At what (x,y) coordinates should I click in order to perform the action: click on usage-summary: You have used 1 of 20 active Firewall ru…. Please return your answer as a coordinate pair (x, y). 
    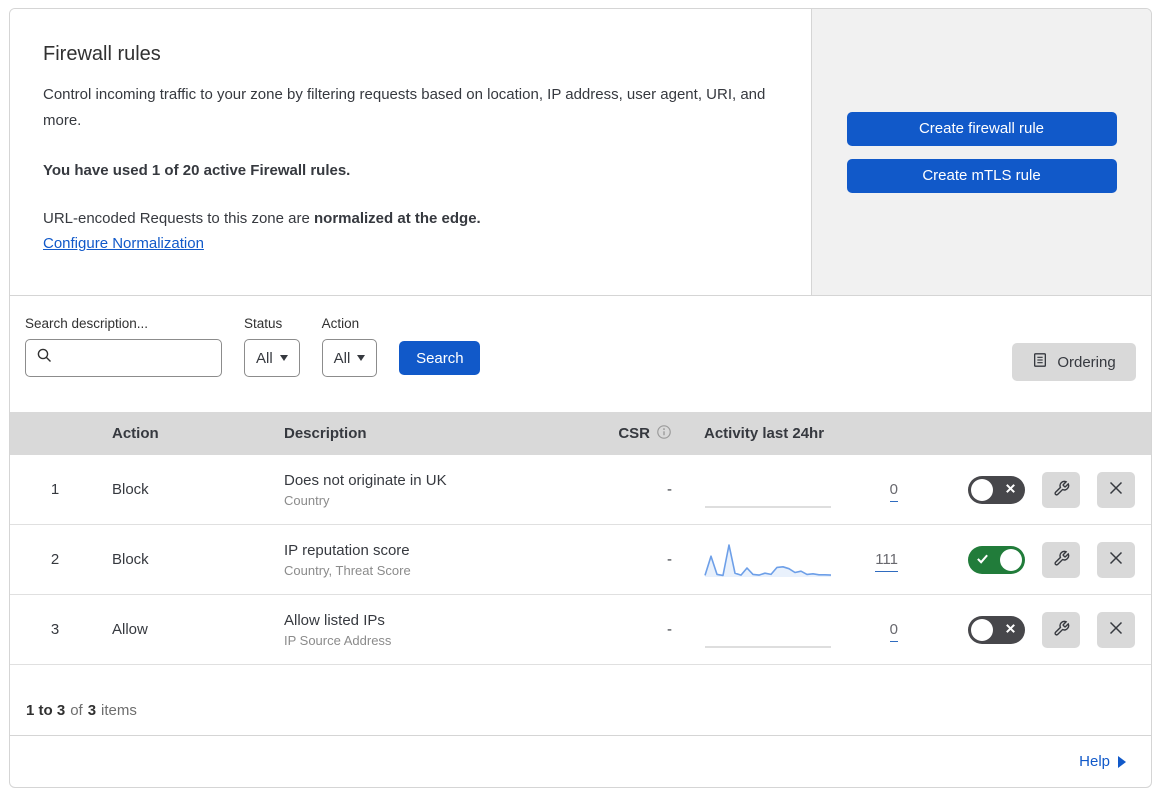
    Looking at the image, I should click on (197, 170).